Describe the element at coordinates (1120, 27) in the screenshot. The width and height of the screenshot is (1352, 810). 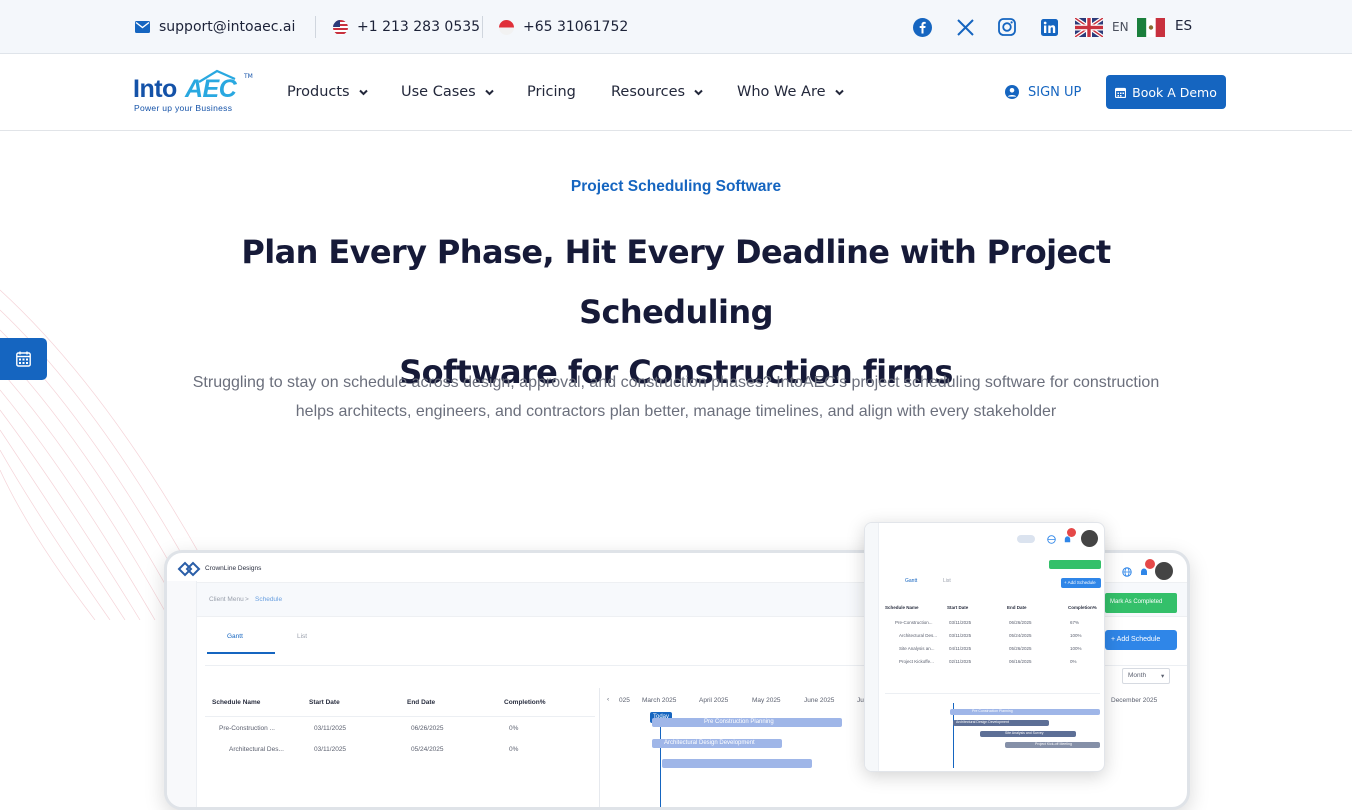
I see `lang-en-label: EN` at that location.